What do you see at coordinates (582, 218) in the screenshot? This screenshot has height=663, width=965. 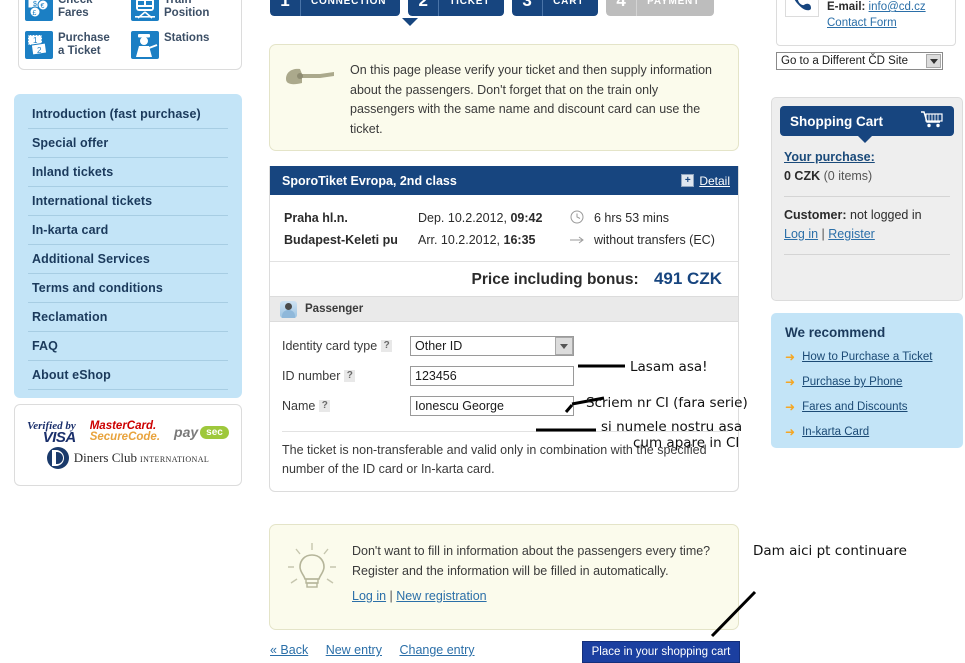 I see `clock-icon` at bounding box center [582, 218].